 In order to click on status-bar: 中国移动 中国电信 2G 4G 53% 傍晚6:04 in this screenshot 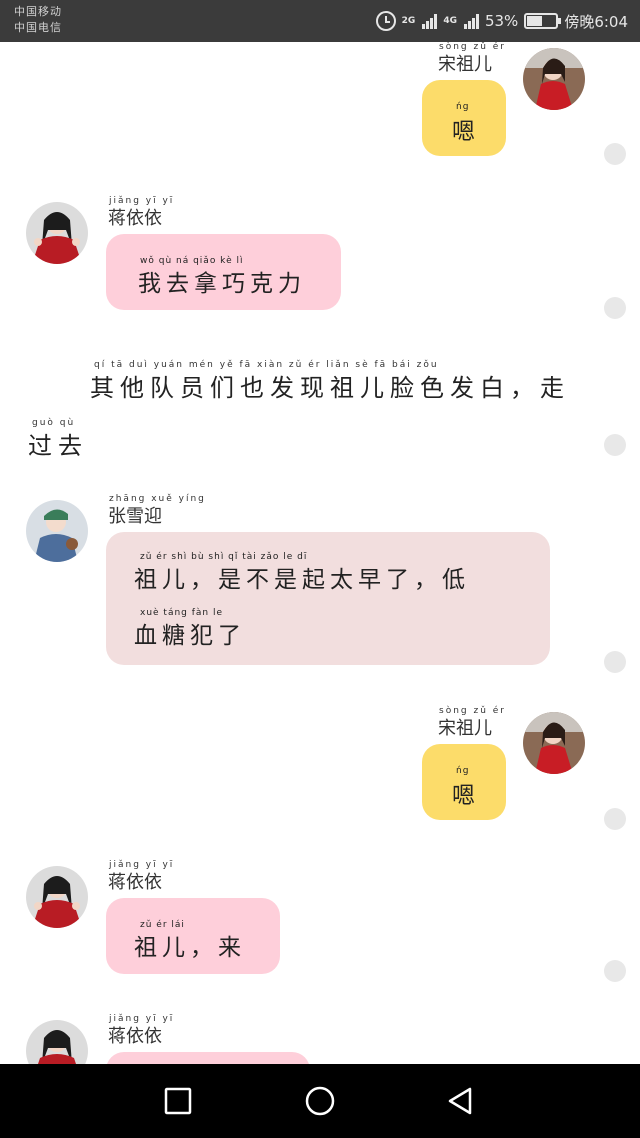, I will do `click(320, 21)`.